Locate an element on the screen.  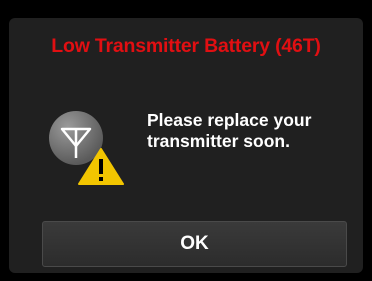
transmitter-warning-icon is located at coordinates (86, 146).